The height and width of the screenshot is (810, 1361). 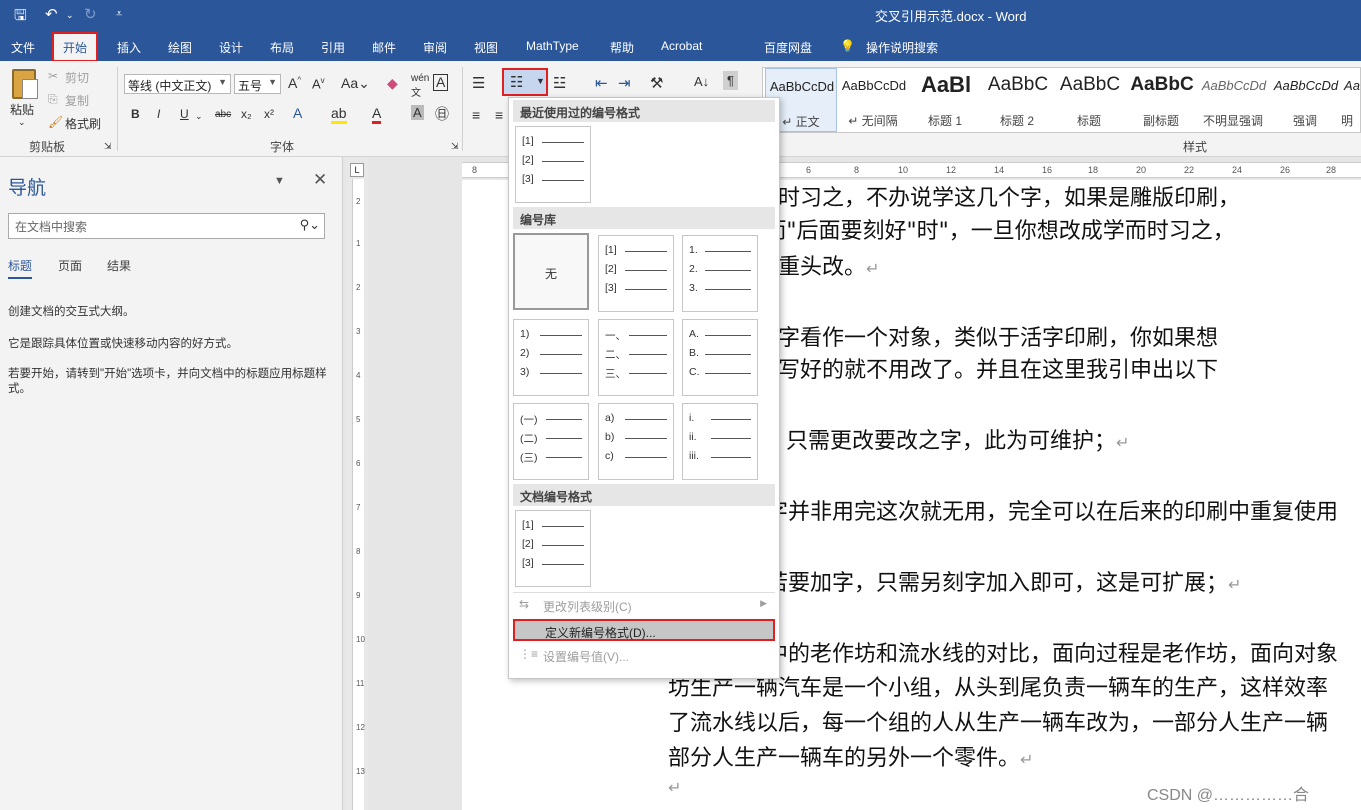 What do you see at coordinates (420, 86) in the screenshot?
I see `phonetic-guide-icon: wén 文` at bounding box center [420, 86].